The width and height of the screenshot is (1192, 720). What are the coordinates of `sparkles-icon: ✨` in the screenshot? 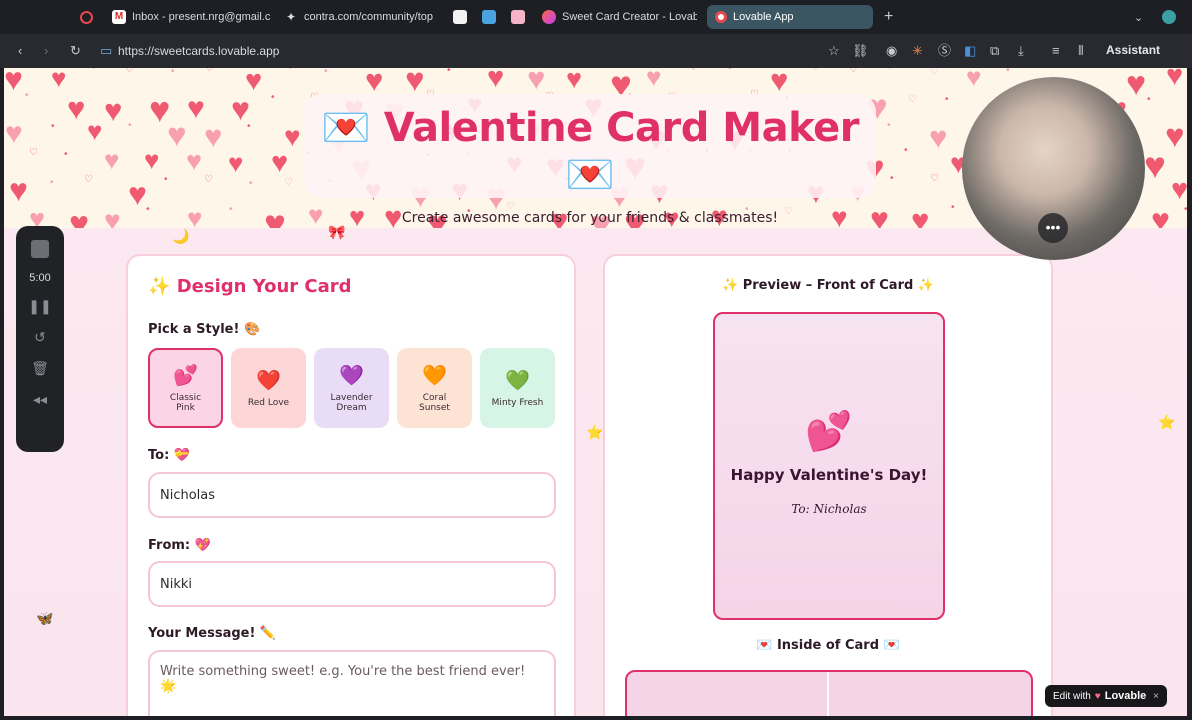 It's located at (159, 286).